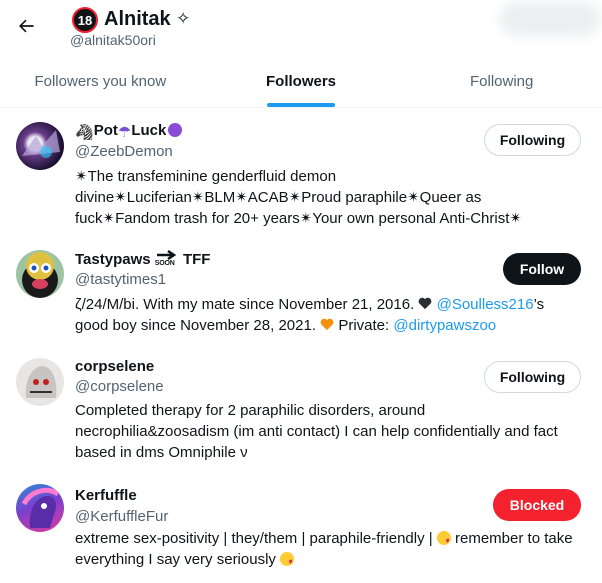 The image size is (602, 583). What do you see at coordinates (119, 386) in the screenshot?
I see `user-handle: @corpselene` at bounding box center [119, 386].